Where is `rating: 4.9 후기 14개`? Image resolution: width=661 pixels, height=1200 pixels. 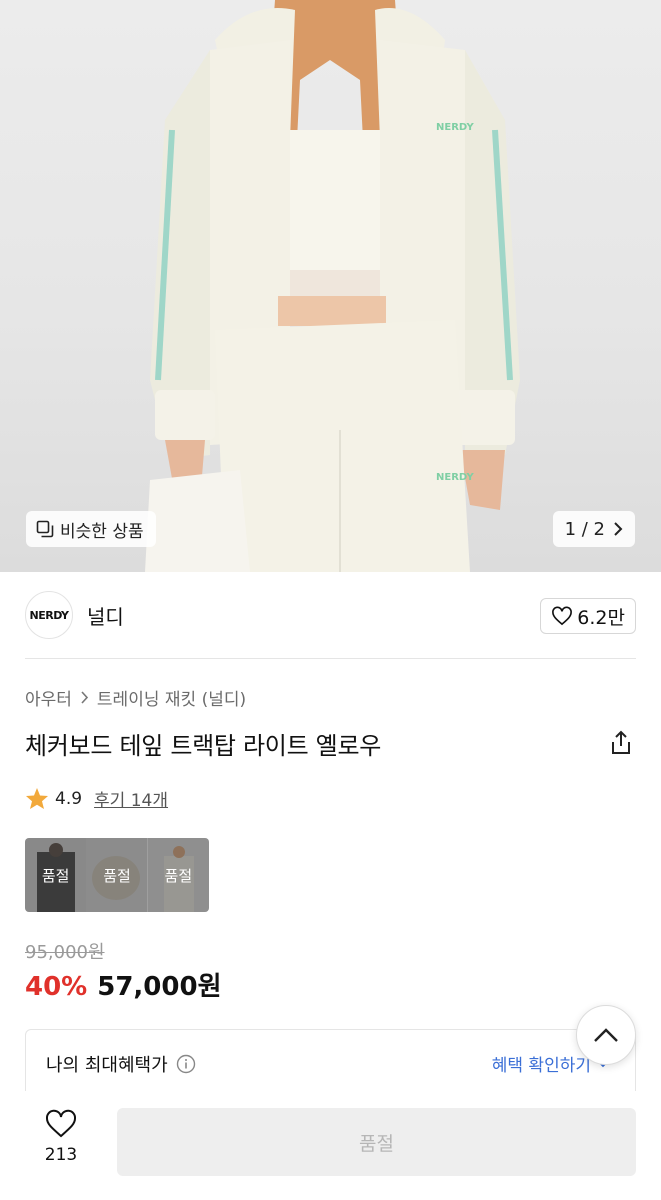
rating: 4.9 후기 14개 is located at coordinates (96, 798).